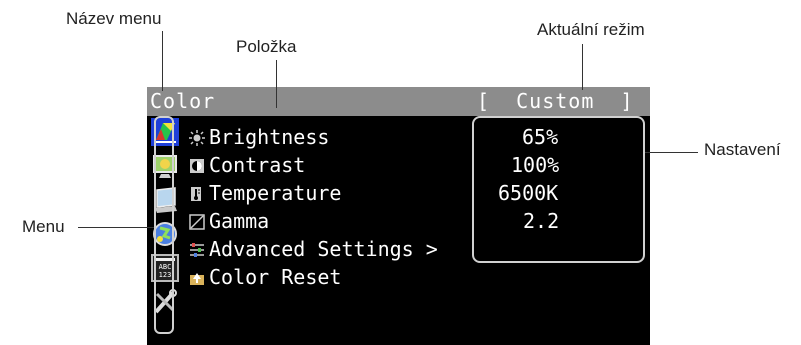 This screenshot has width=801, height=345. Describe the element at coordinates (114, 18) in the screenshot. I see `callout-menu-name: Název menu` at that location.